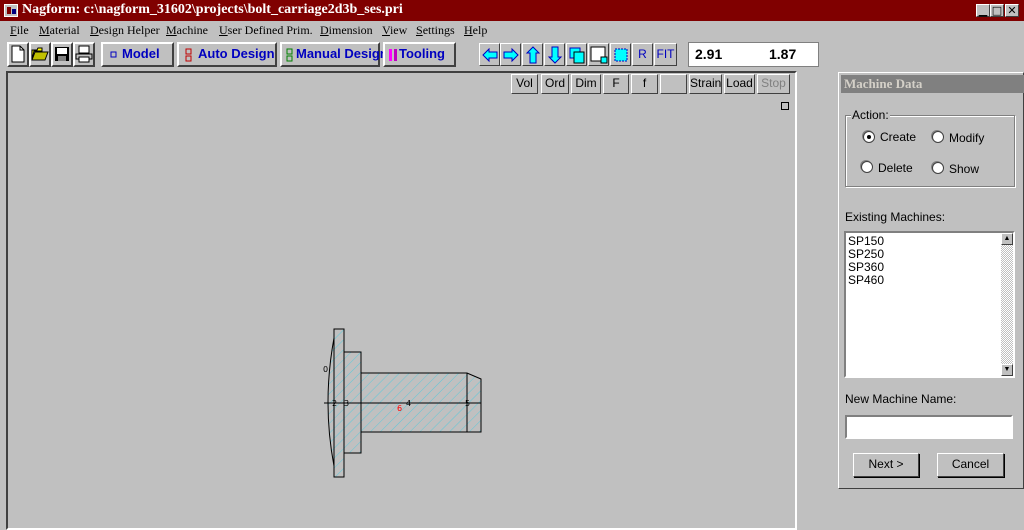 This screenshot has height=530, width=1024. Describe the element at coordinates (673, 84) in the screenshot. I see `blank-button` at that location.